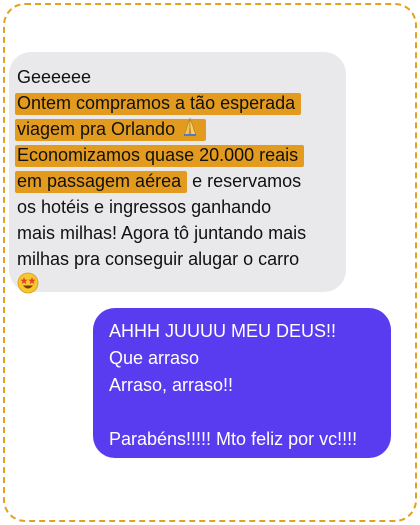 Image resolution: width=420 pixels, height=525 pixels. Describe the element at coordinates (162, 233) in the screenshot. I see `message-line: mais milhas! Agora tô juntando mais` at that location.